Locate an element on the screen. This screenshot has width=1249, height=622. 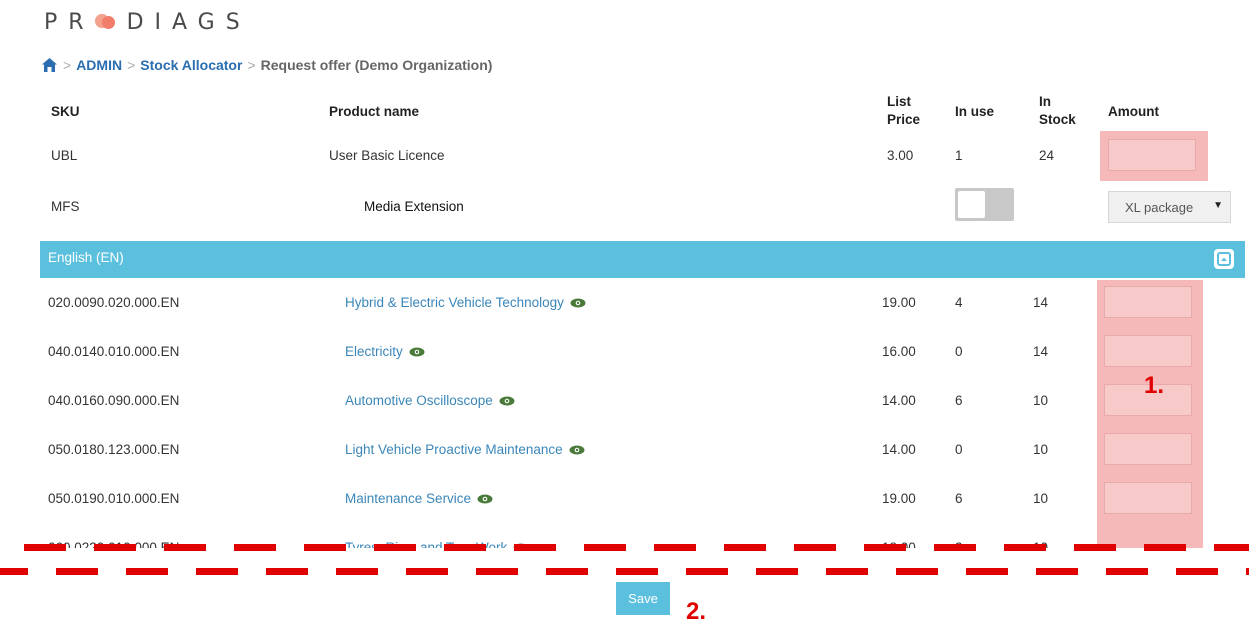
breadcrumb-admin: ADMIN is located at coordinates (99, 65).